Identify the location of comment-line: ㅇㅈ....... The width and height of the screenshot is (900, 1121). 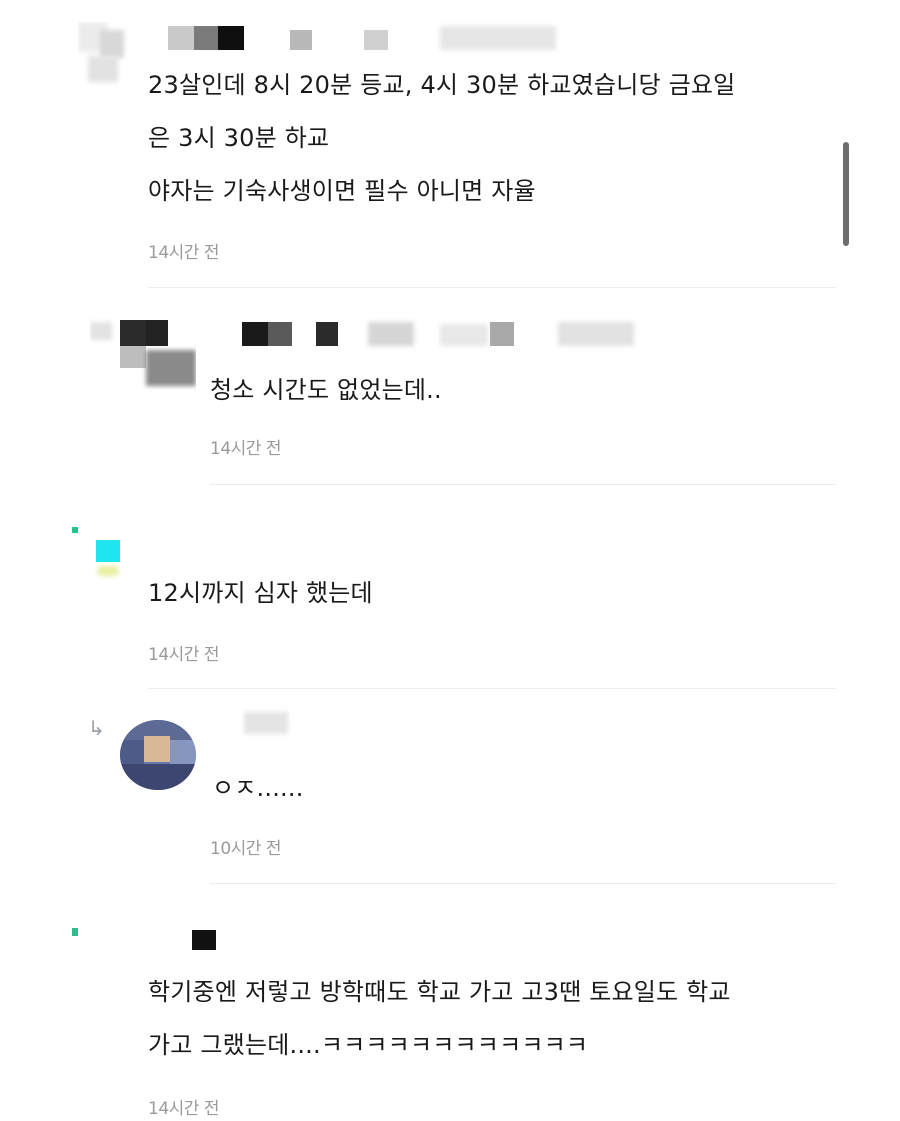
(258, 788).